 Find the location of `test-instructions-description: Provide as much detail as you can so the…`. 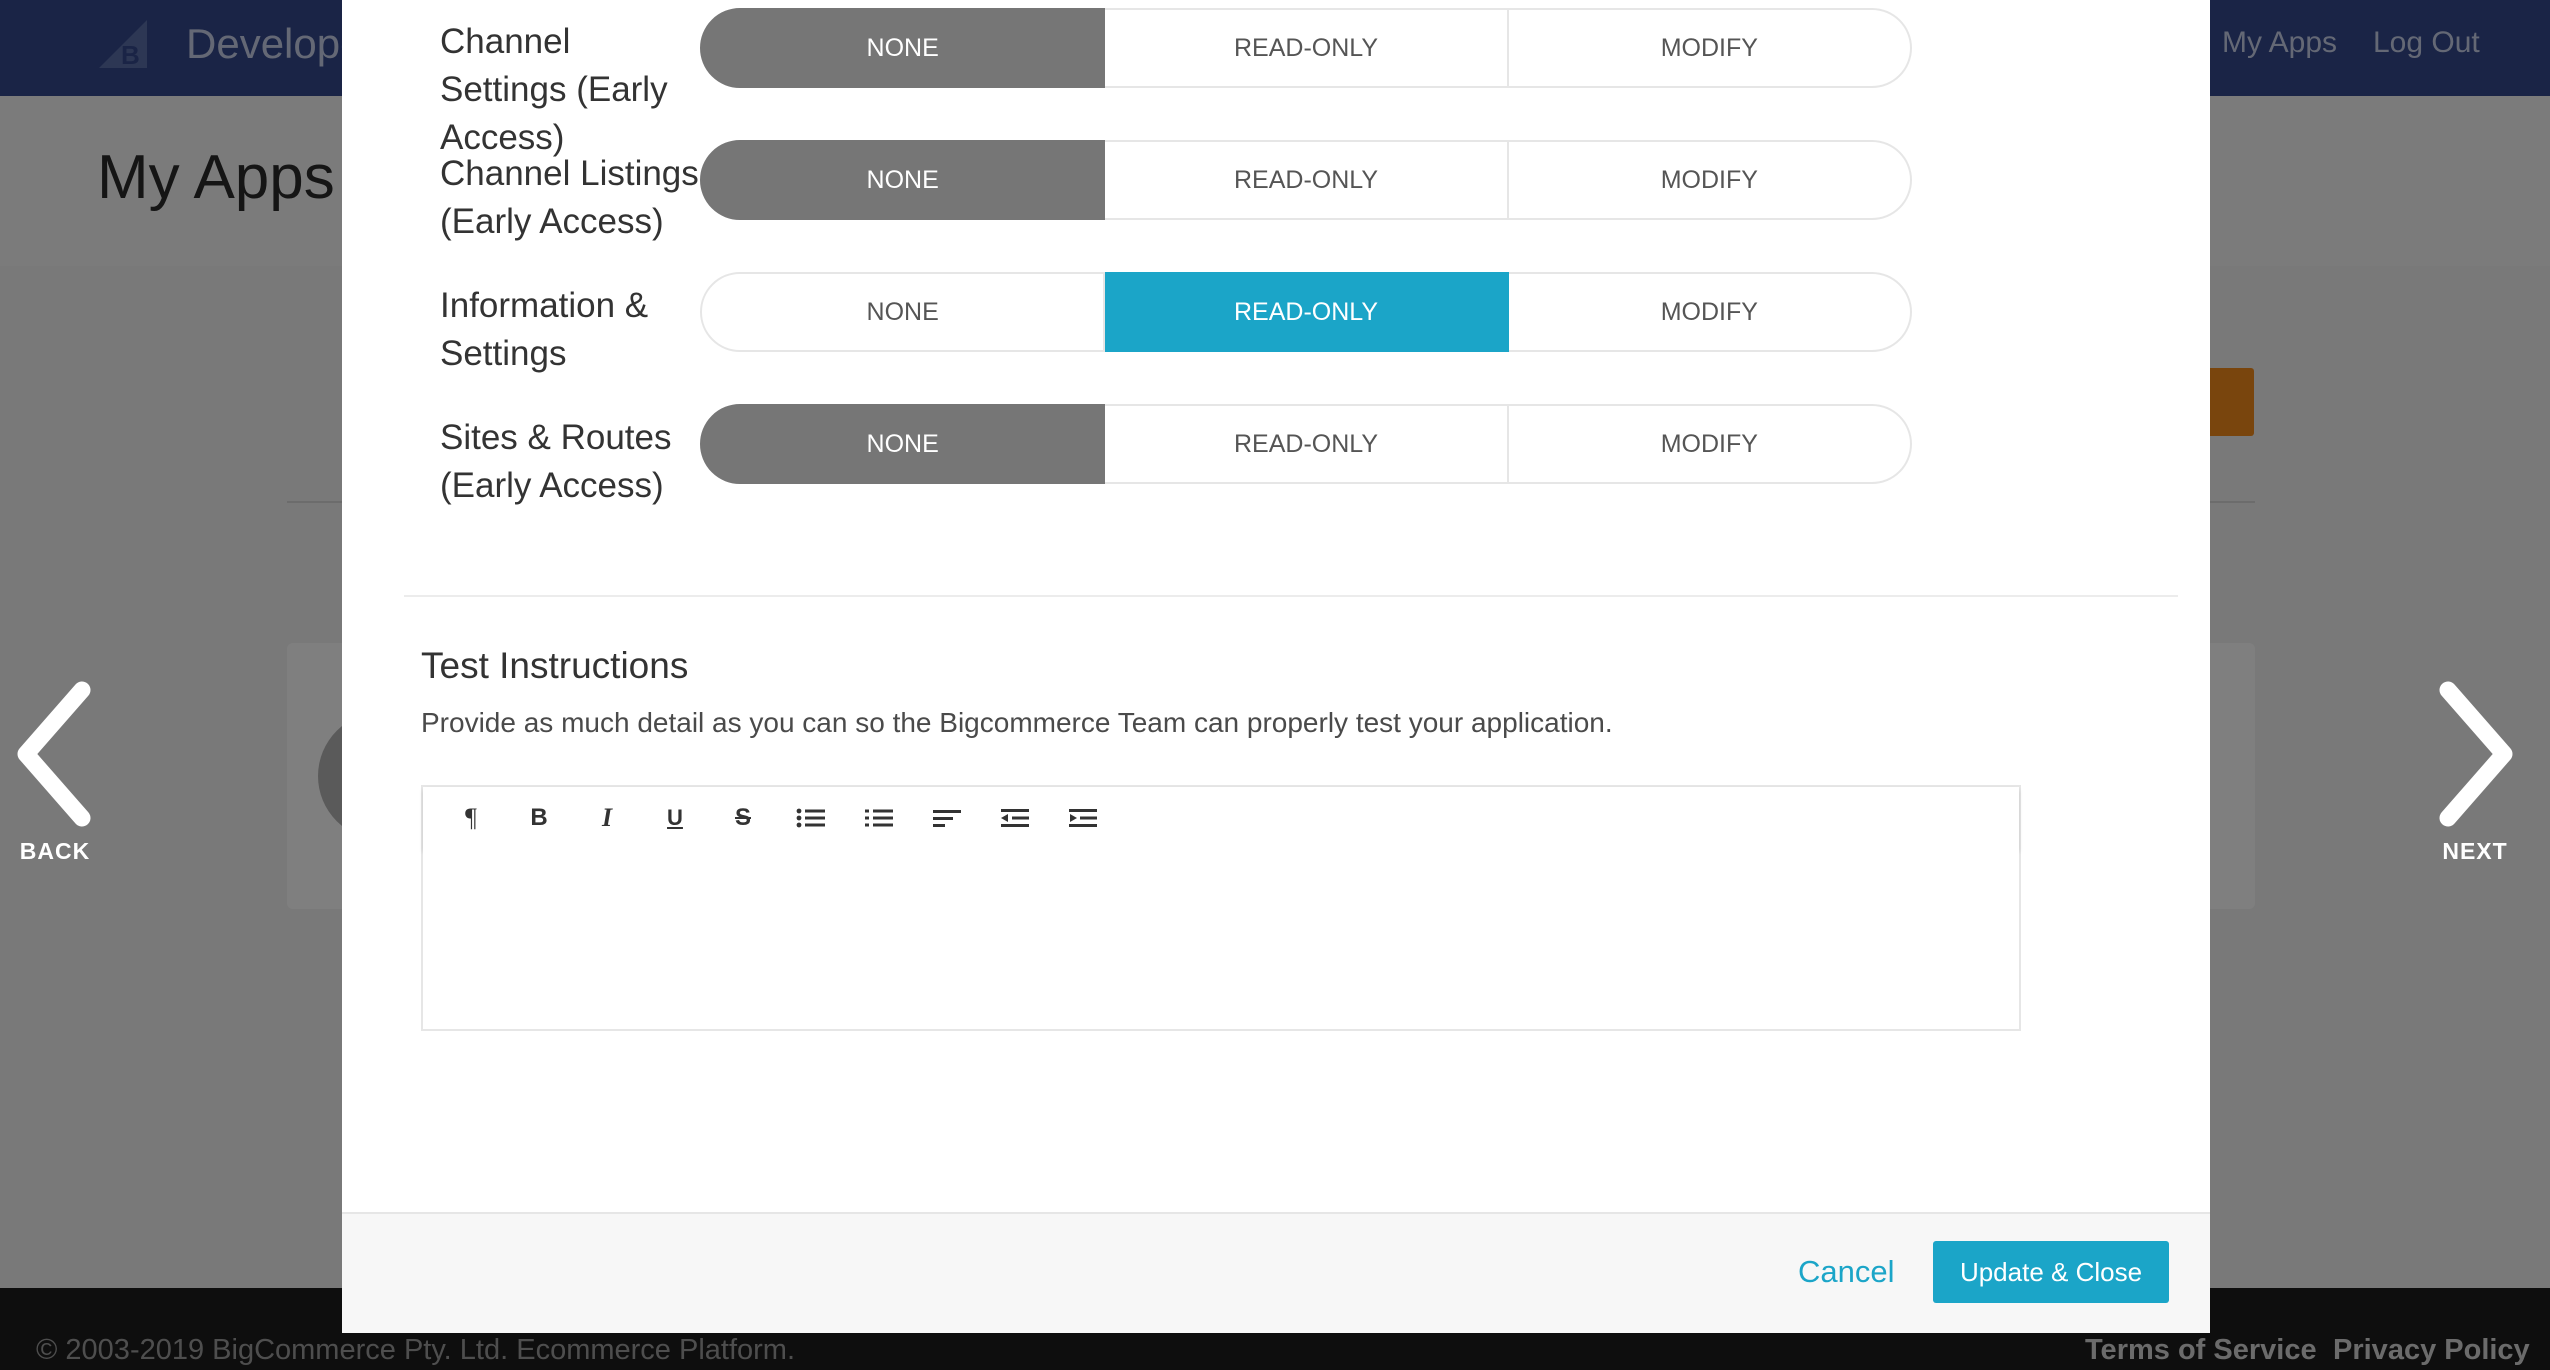

test-instructions-description: Provide as much detail as you can so the… is located at coordinates (1017, 722).